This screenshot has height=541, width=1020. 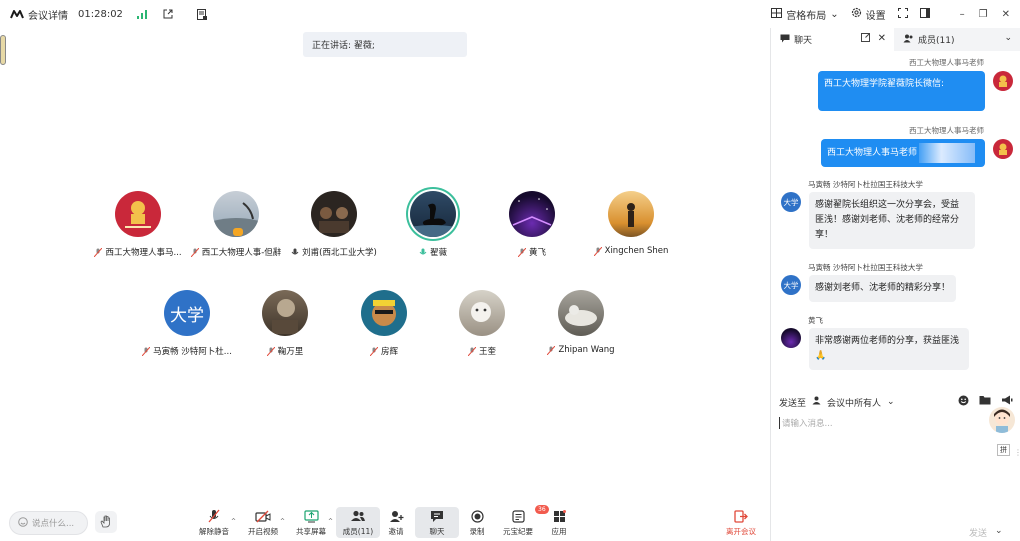 What do you see at coordinates (282, 521) in the screenshot?
I see `video-options-chevron-icon: ^` at bounding box center [282, 521].